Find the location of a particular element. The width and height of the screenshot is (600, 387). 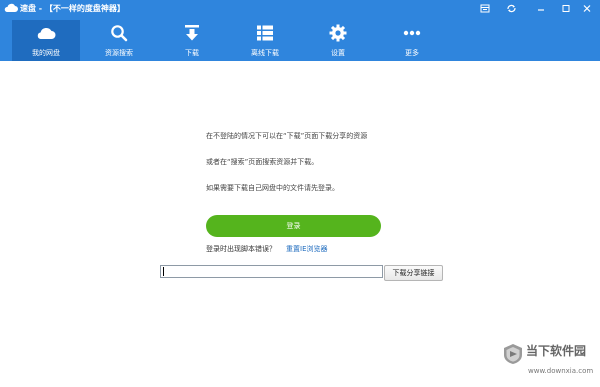

nav-offline-download: 离线下载 is located at coordinates (265, 40).